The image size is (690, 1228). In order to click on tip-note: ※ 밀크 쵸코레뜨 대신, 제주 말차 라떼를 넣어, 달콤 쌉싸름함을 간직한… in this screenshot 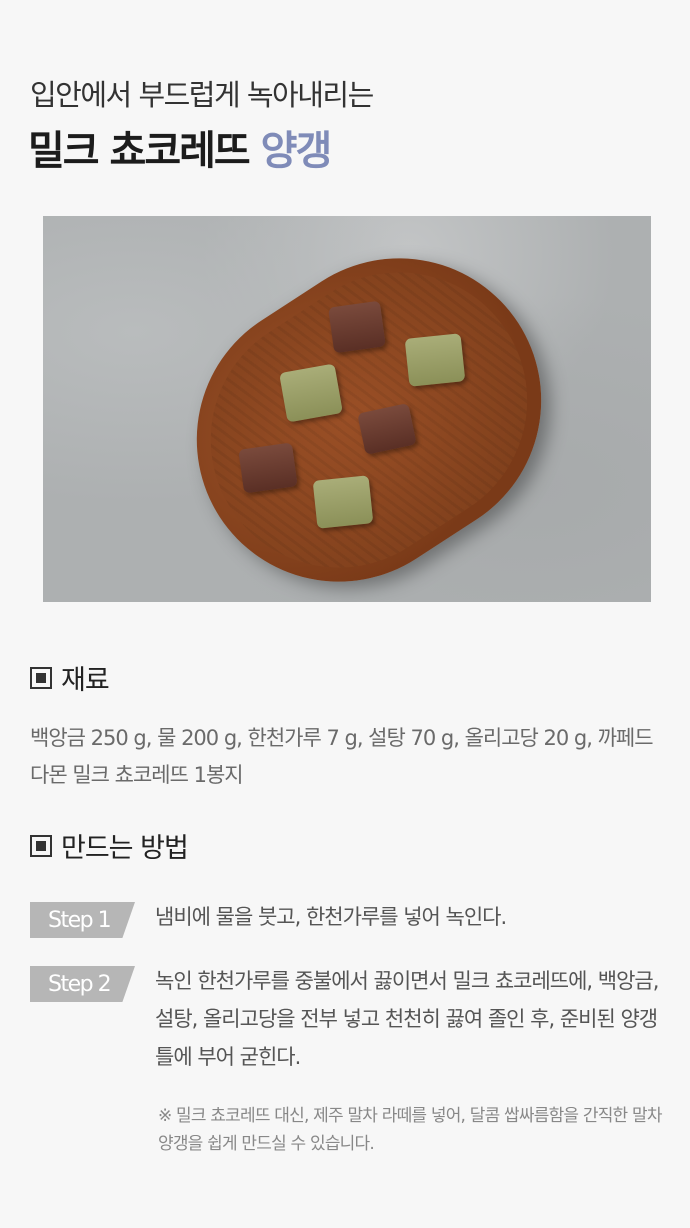, I will do `click(410, 1130)`.